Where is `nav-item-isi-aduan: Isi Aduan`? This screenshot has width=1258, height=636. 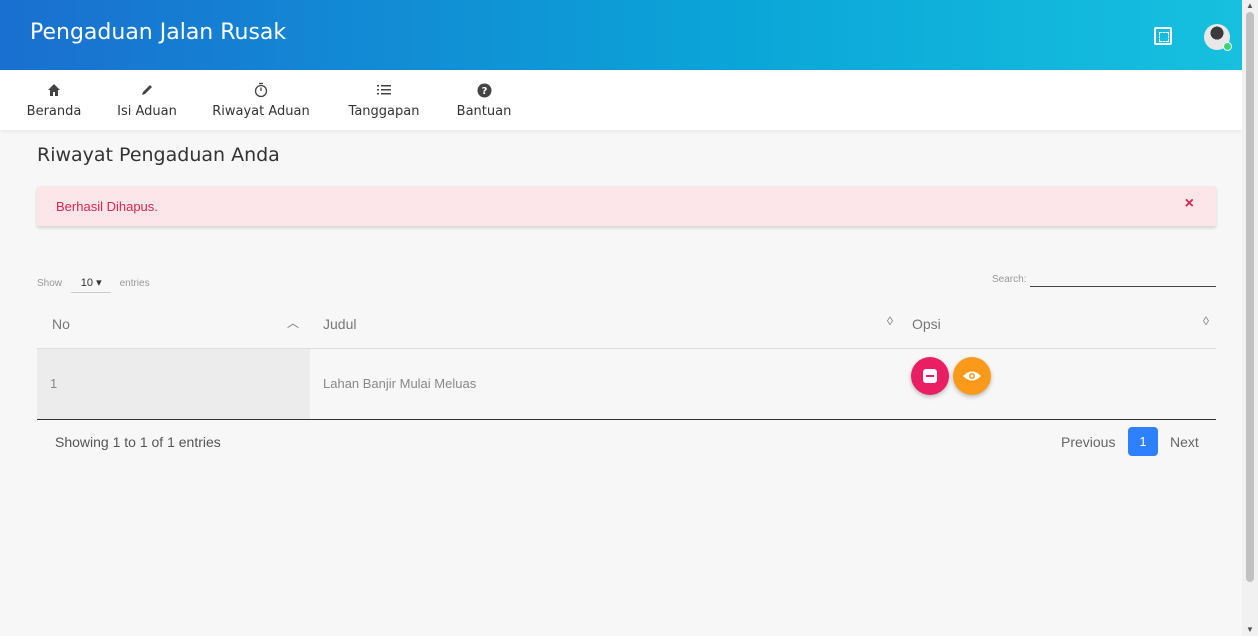
nav-item-isi-aduan: Isi Aduan is located at coordinates (147, 99).